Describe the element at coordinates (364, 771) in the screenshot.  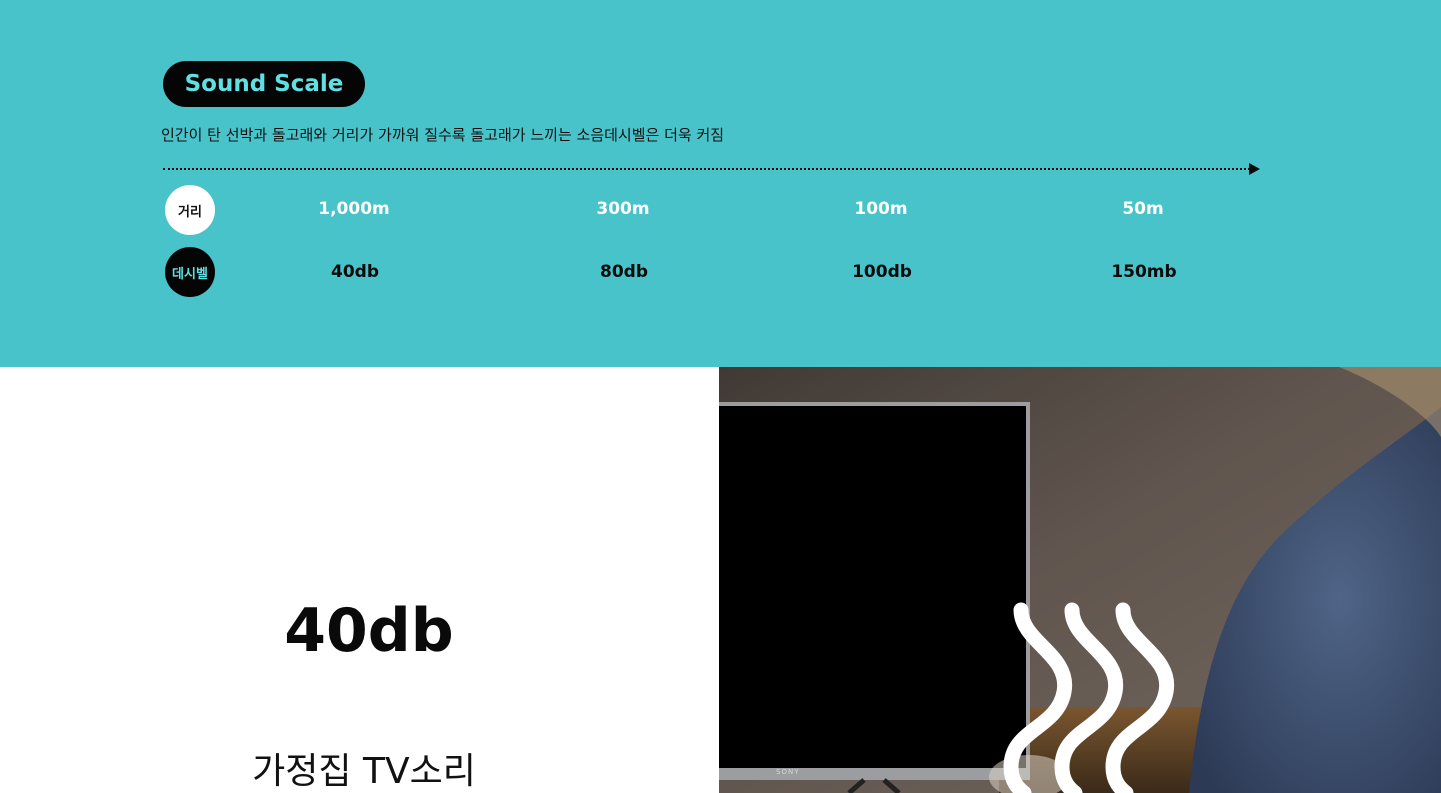
I see `feature-caption: 가정집 TV소리` at that location.